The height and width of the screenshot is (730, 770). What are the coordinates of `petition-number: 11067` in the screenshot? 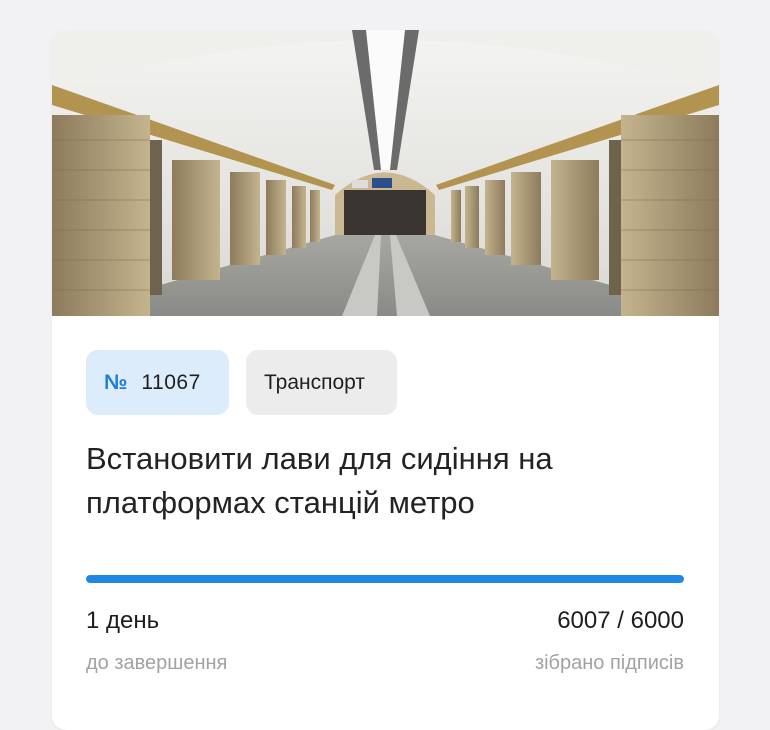 It's located at (171, 382).